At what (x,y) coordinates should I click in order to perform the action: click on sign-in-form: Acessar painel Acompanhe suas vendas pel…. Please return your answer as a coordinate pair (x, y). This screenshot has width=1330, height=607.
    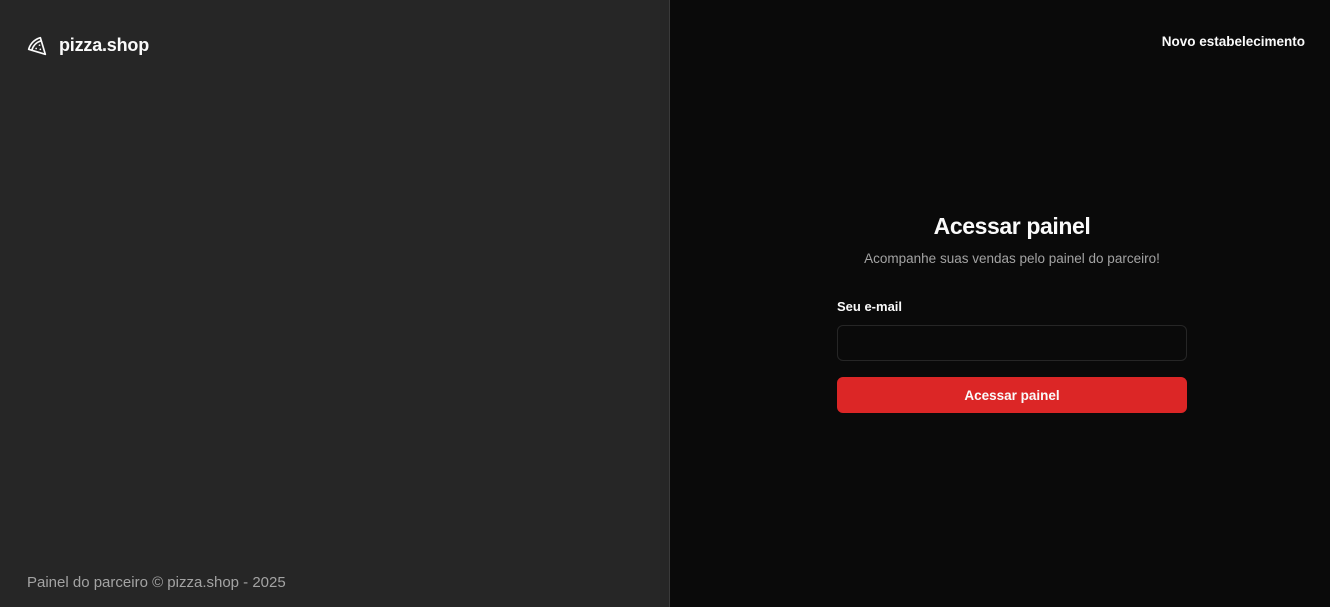
    Looking at the image, I should click on (1012, 313).